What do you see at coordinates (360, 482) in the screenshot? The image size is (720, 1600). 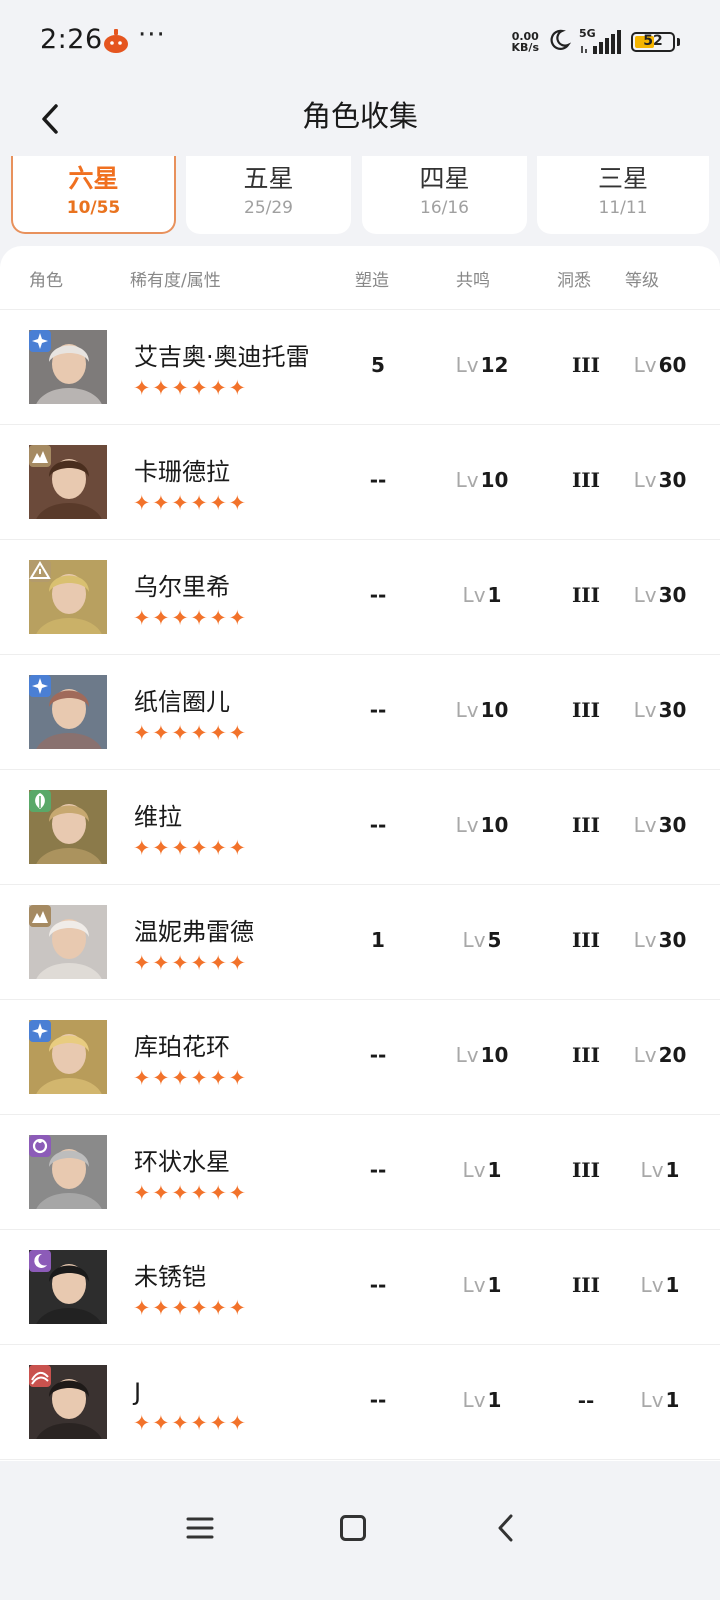 I see `character-row: 卡珊德拉 ✦✦✦✦✦✦ -- Lv 10 III Lv 30` at bounding box center [360, 482].